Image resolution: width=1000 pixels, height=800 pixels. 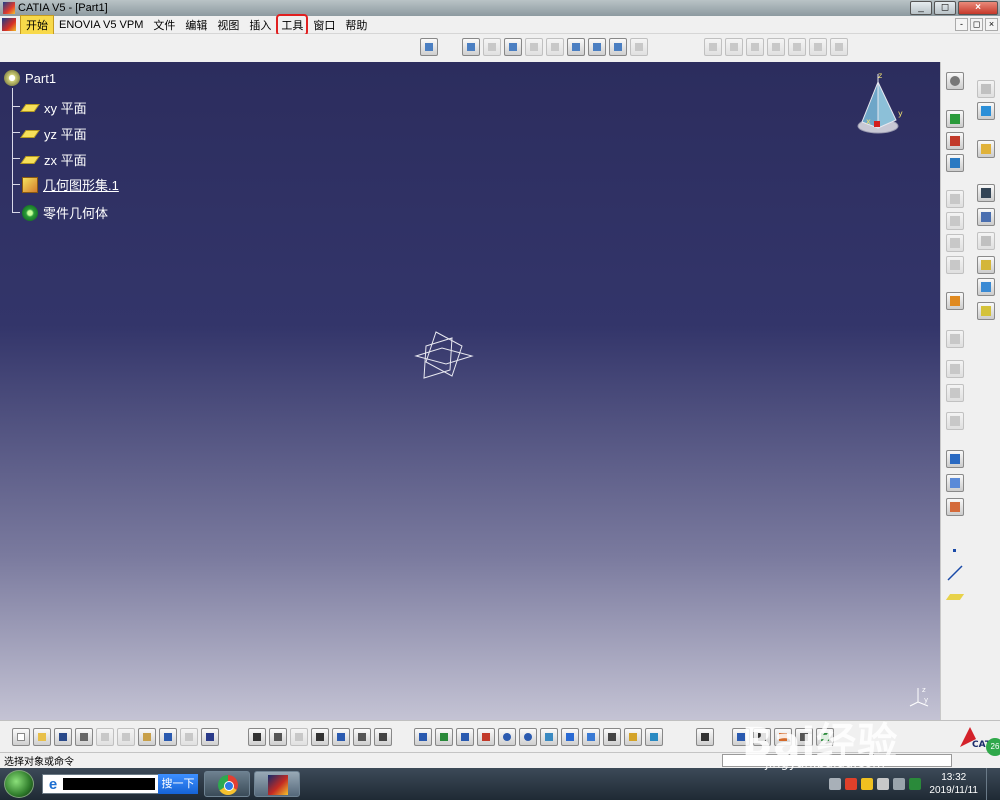 What do you see at coordinates (101, 25) in the screenshot?
I see `menu-enovia: ENOVIA V5 VPM` at bounding box center [101, 25].